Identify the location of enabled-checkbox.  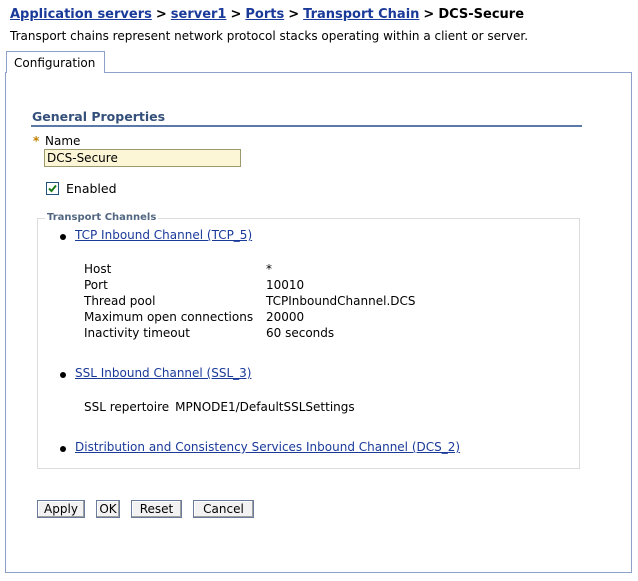
(52, 188).